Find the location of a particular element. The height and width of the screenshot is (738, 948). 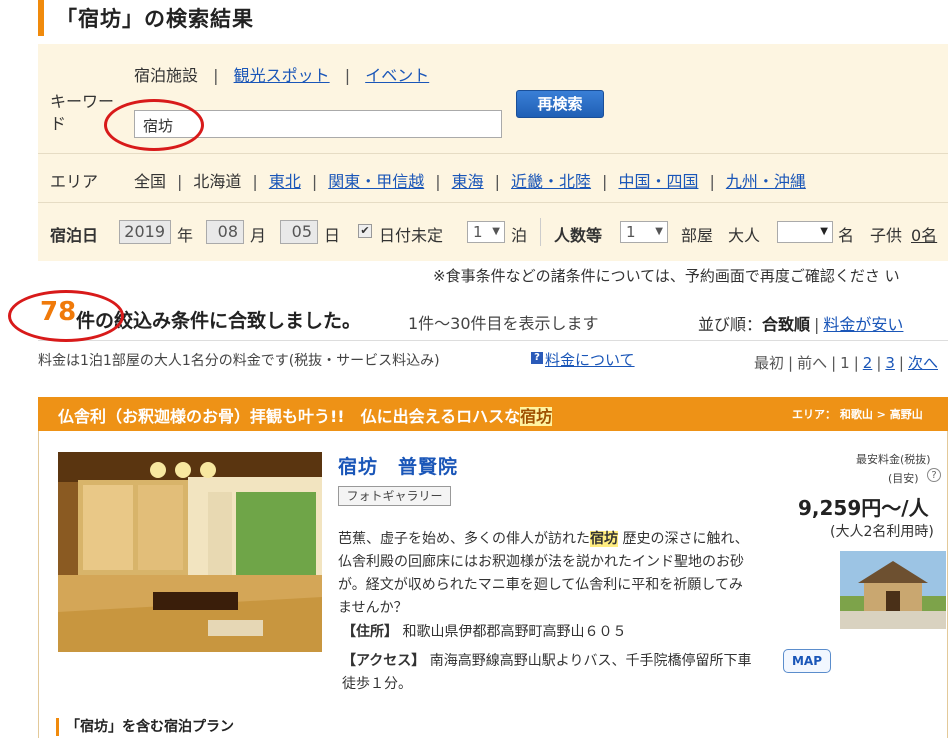

inn-name-link: 宿坊 普賢院 is located at coordinates (398, 465).